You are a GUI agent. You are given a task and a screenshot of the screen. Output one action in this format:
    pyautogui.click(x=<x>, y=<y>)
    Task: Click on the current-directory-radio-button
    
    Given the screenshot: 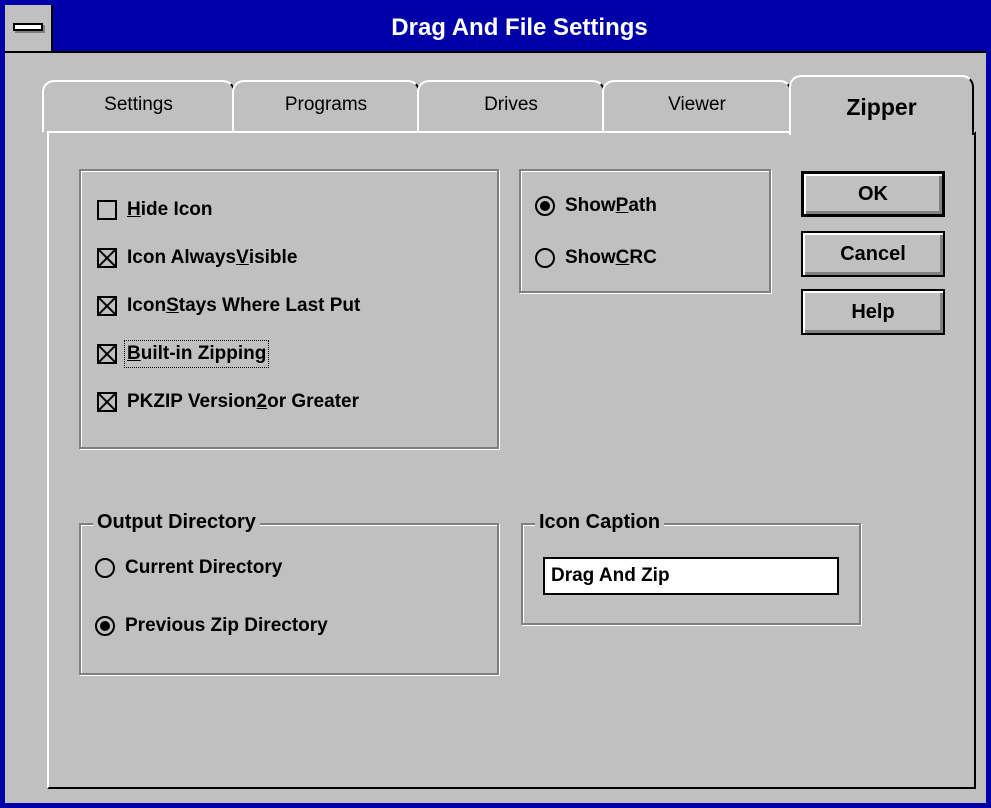 What is the action you would take?
    pyautogui.click(x=105, y=568)
    